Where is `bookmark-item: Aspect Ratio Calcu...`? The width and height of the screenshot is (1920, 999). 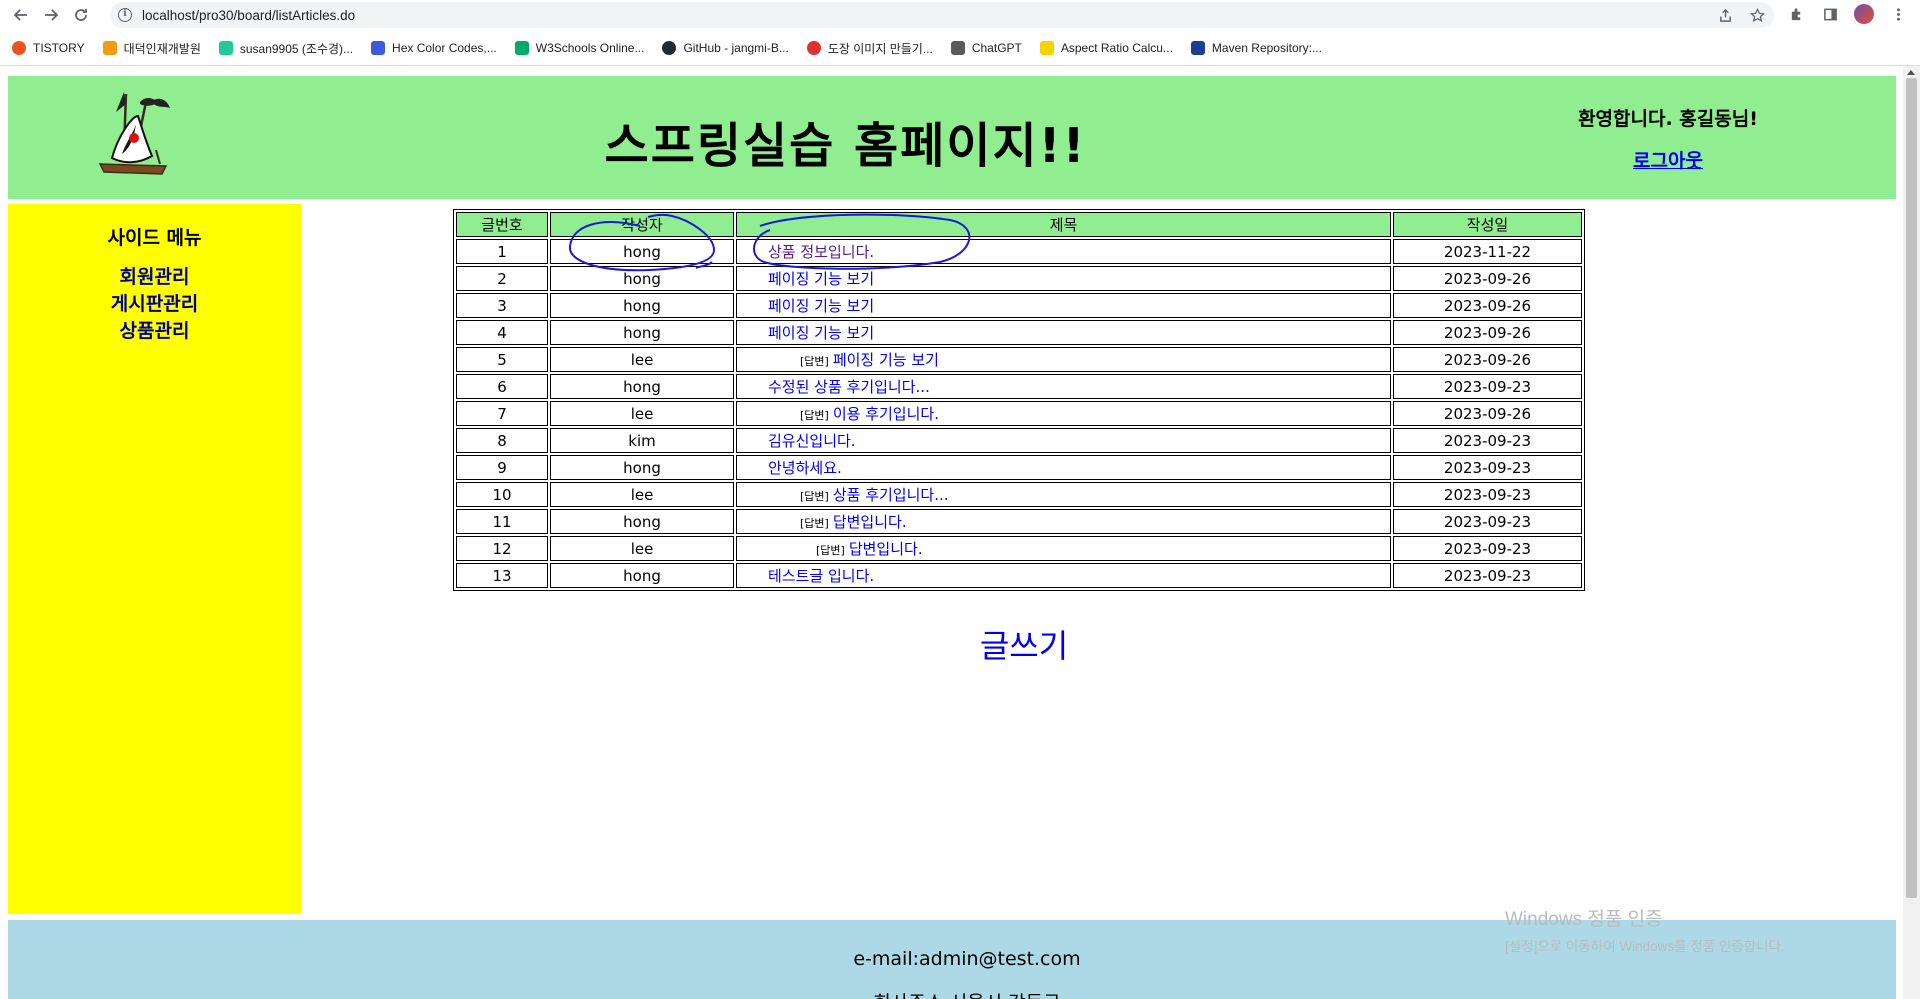 bookmark-item: Aspect Ratio Calcu... is located at coordinates (1106, 48).